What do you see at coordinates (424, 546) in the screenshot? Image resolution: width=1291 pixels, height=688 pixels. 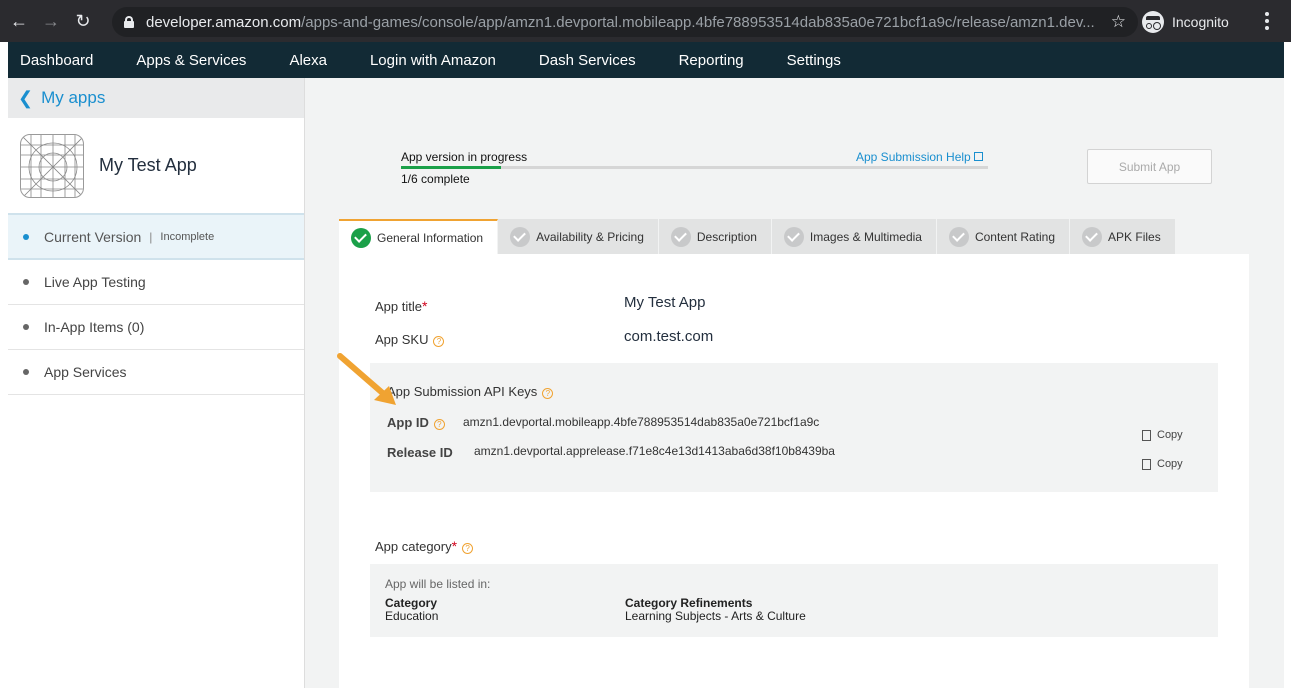 I see `app-category-label: App category*?` at bounding box center [424, 546].